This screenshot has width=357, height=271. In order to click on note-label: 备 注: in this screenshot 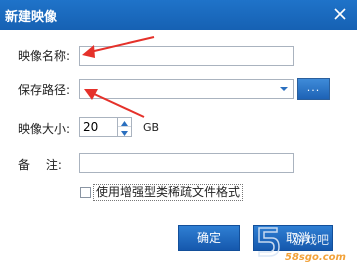, I will do `click(40, 165)`.